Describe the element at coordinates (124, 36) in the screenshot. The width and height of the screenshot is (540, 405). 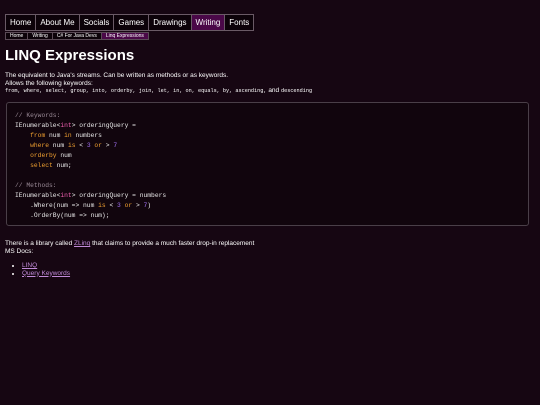
I see `breadcrumb-linq-expressions: Linq Expressions` at that location.